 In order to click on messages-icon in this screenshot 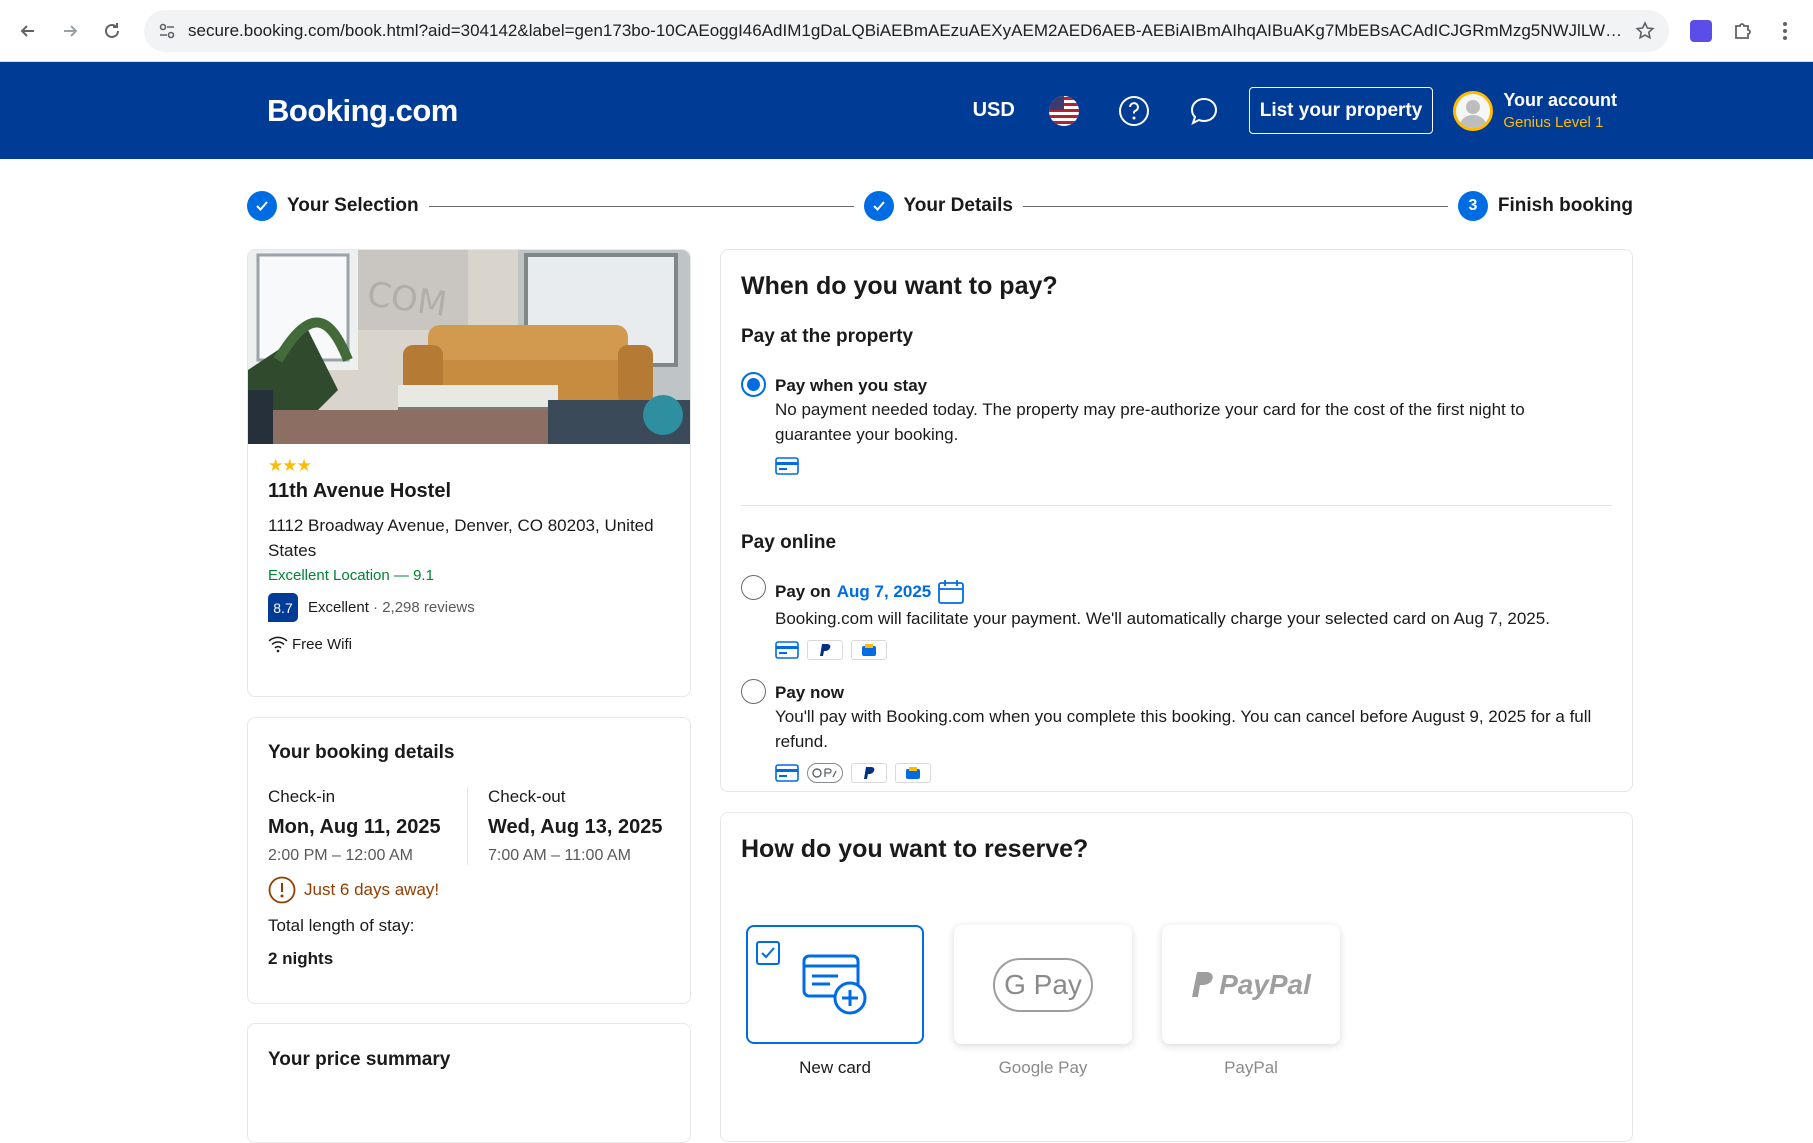, I will do `click(1204, 111)`.